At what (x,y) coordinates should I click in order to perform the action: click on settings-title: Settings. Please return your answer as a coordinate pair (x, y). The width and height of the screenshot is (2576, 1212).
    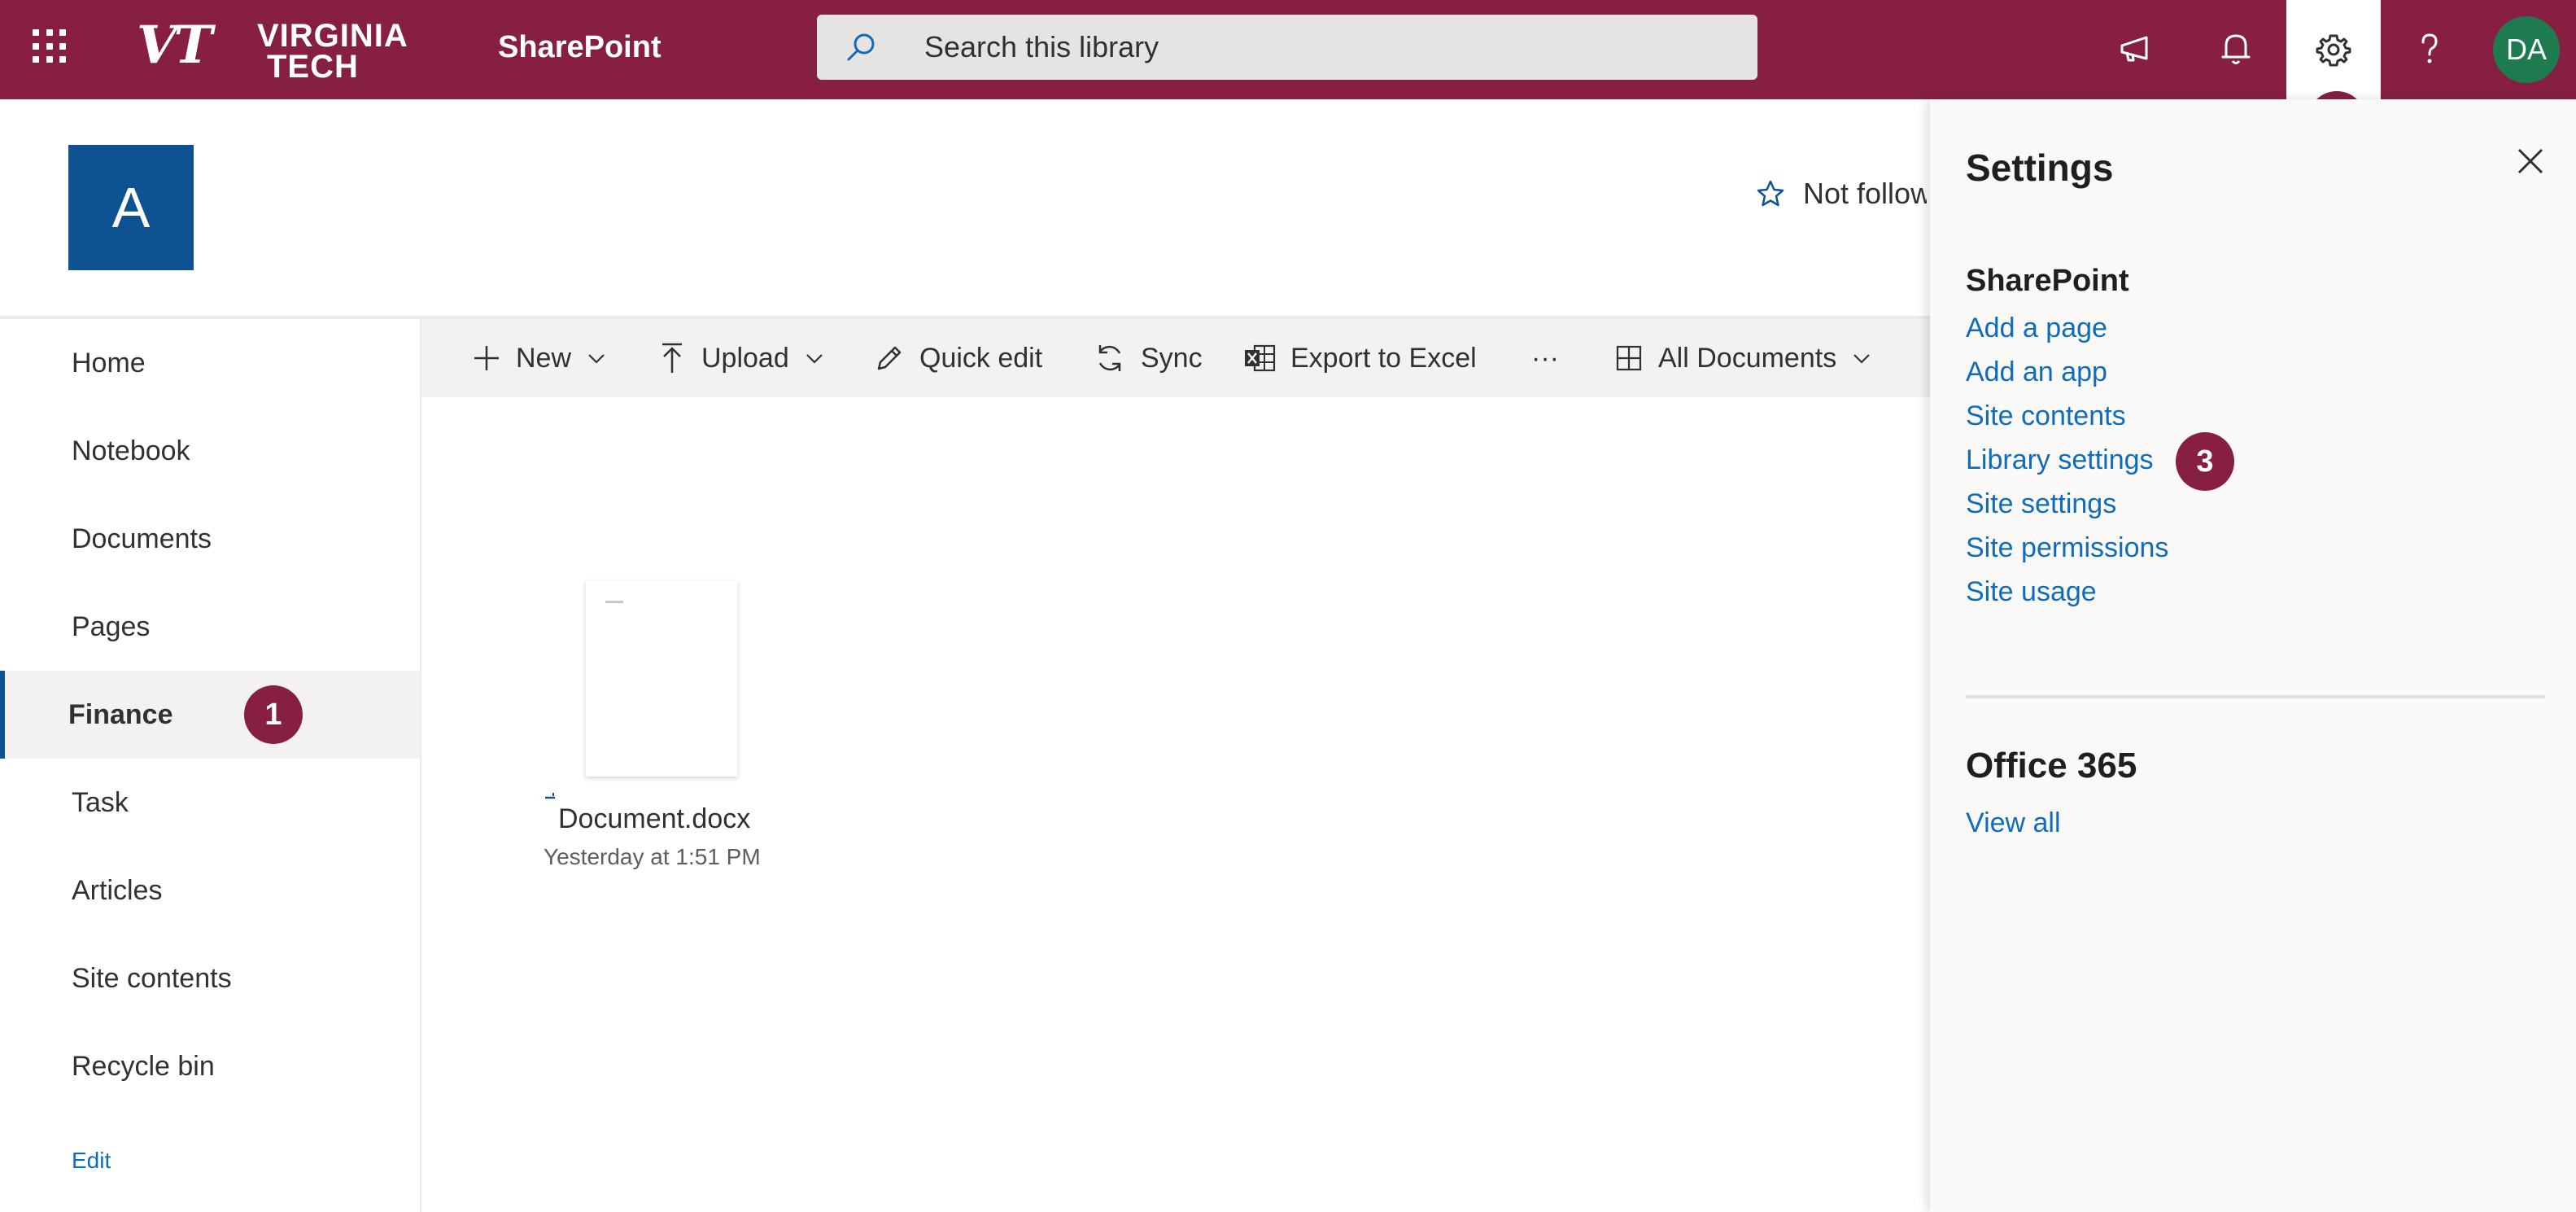
    Looking at the image, I should click on (2040, 168).